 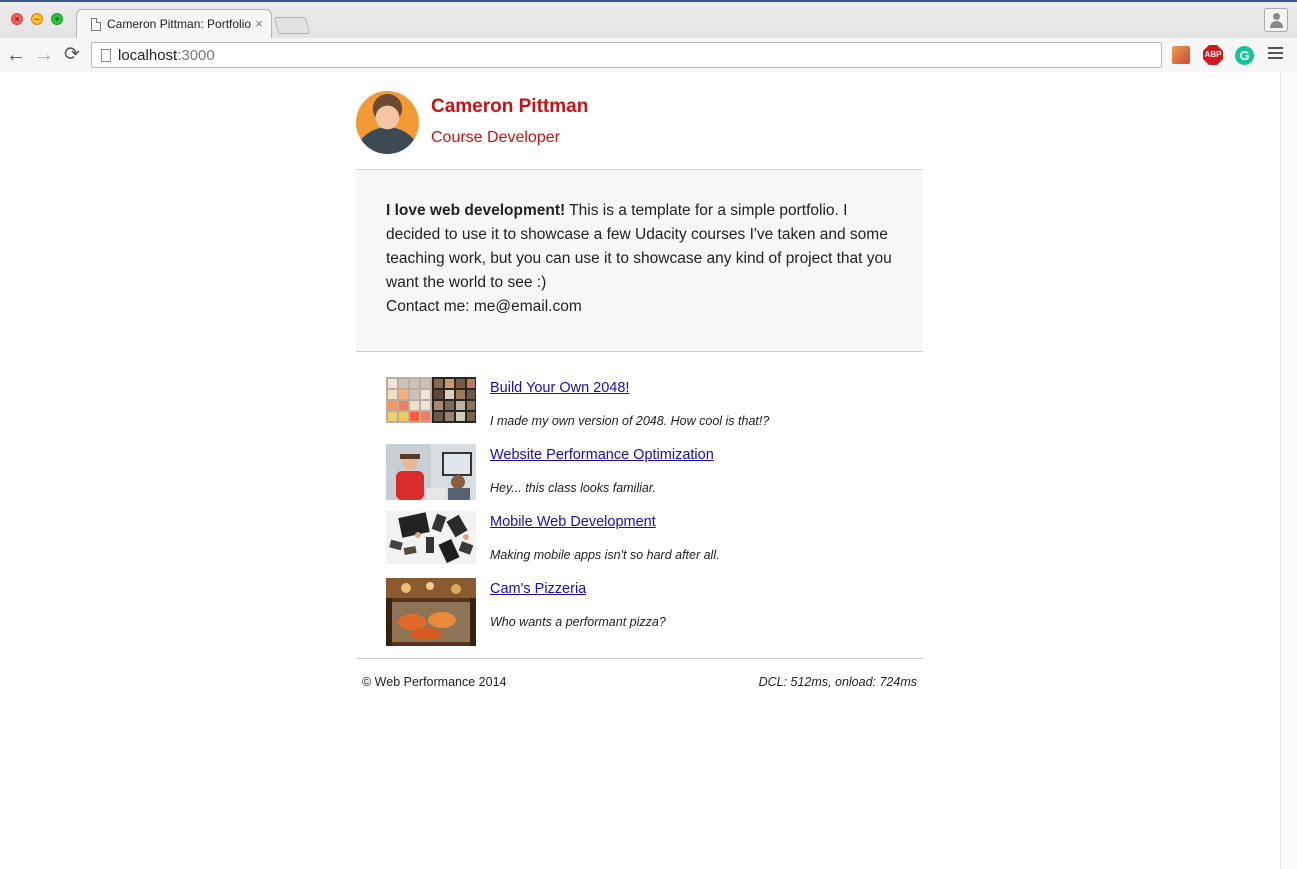 I want to click on project-link-mobile: Mobile Web Development, so click(x=573, y=522).